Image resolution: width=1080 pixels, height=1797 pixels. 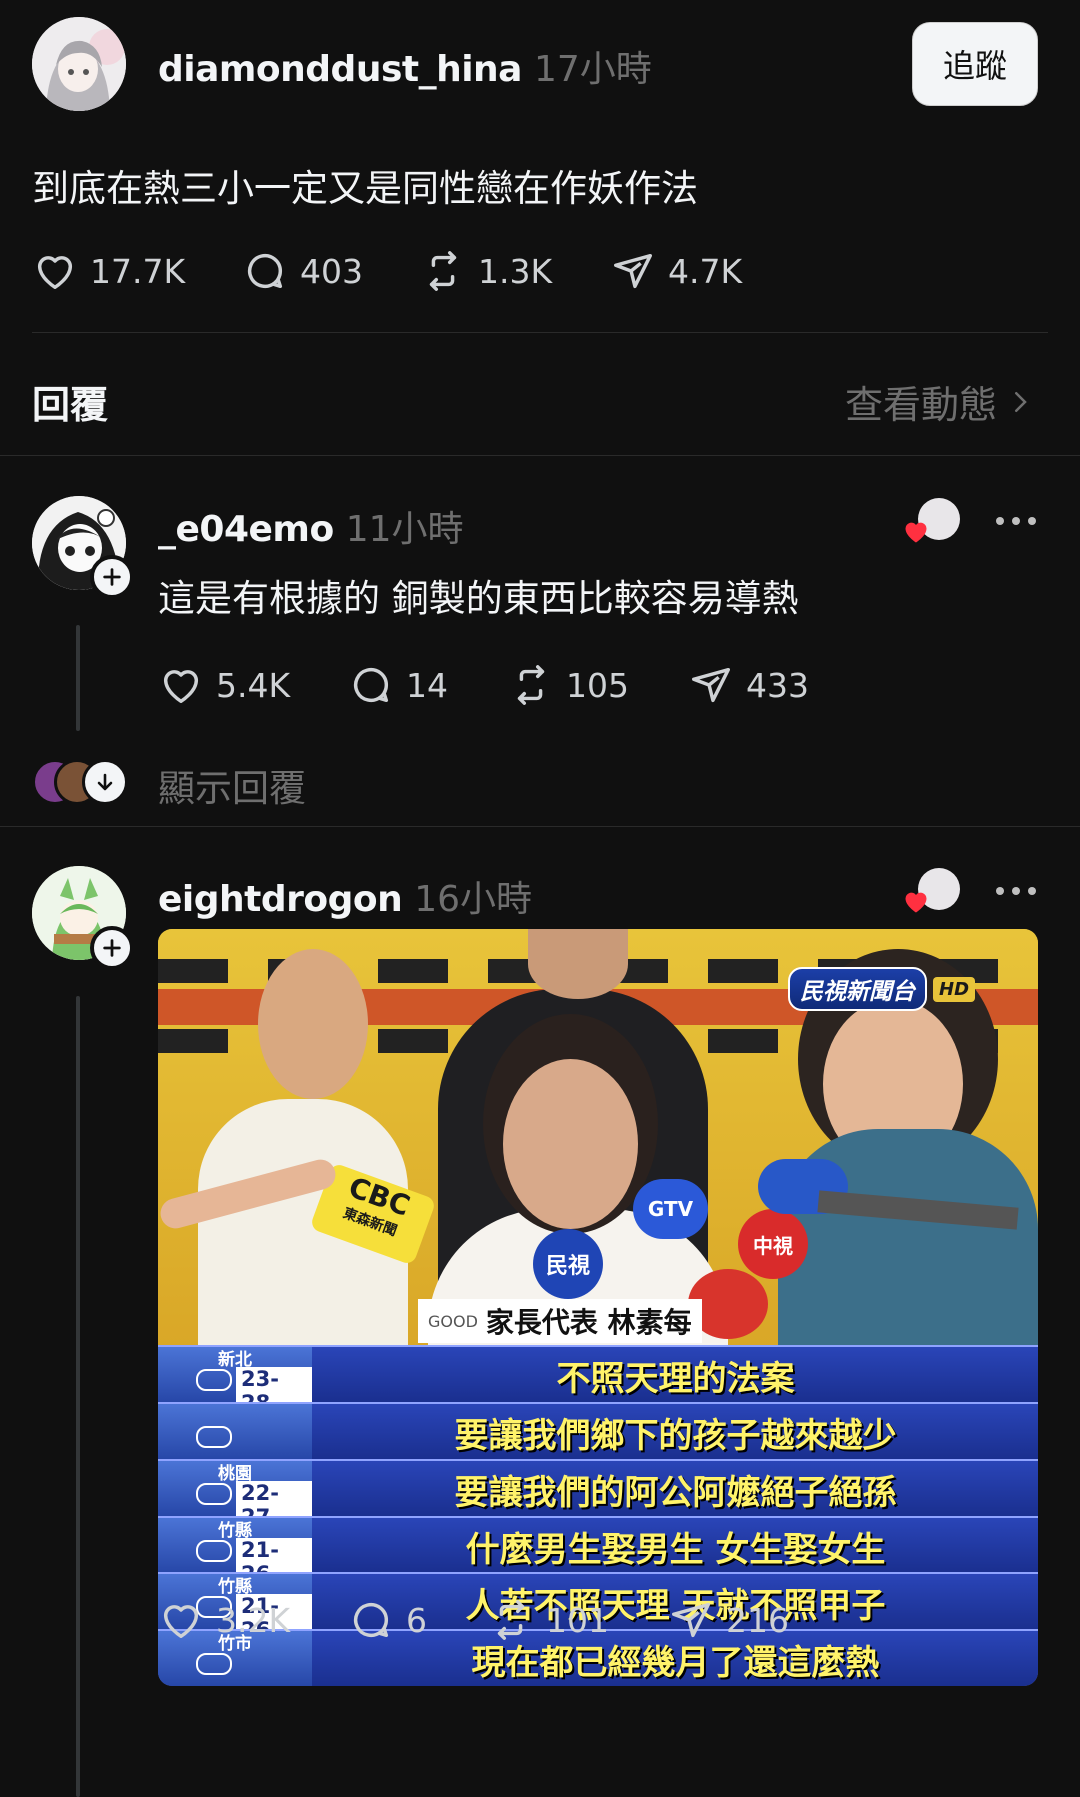 I want to click on news-subtitle-row: 要讓我們鄉下的孩子越來越少, so click(x=598, y=1430).